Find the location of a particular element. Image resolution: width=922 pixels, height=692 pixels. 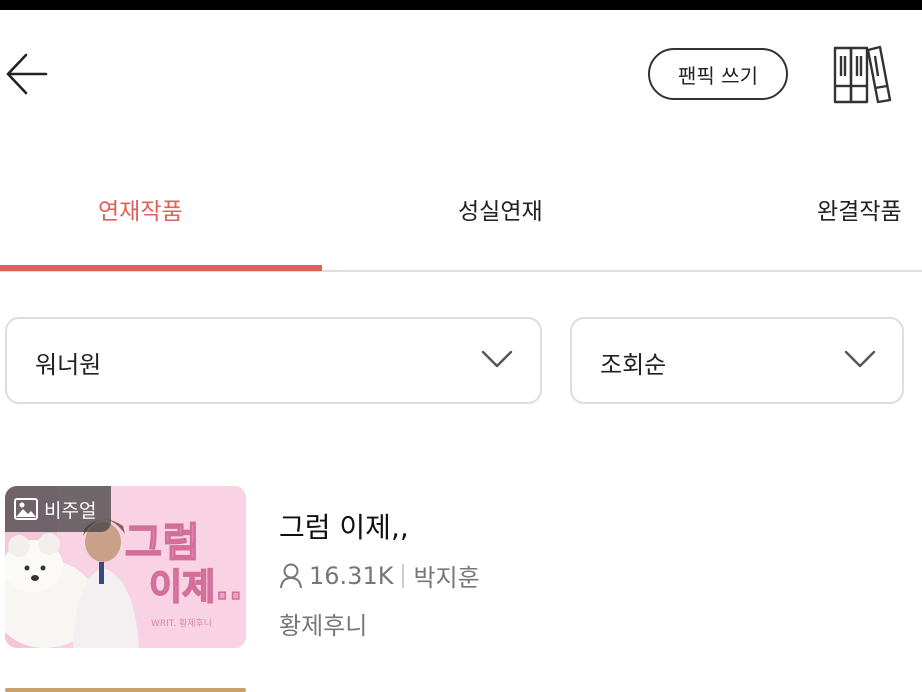

write-fanfic-button: 팬픽 쓰기 is located at coordinates (718, 74).